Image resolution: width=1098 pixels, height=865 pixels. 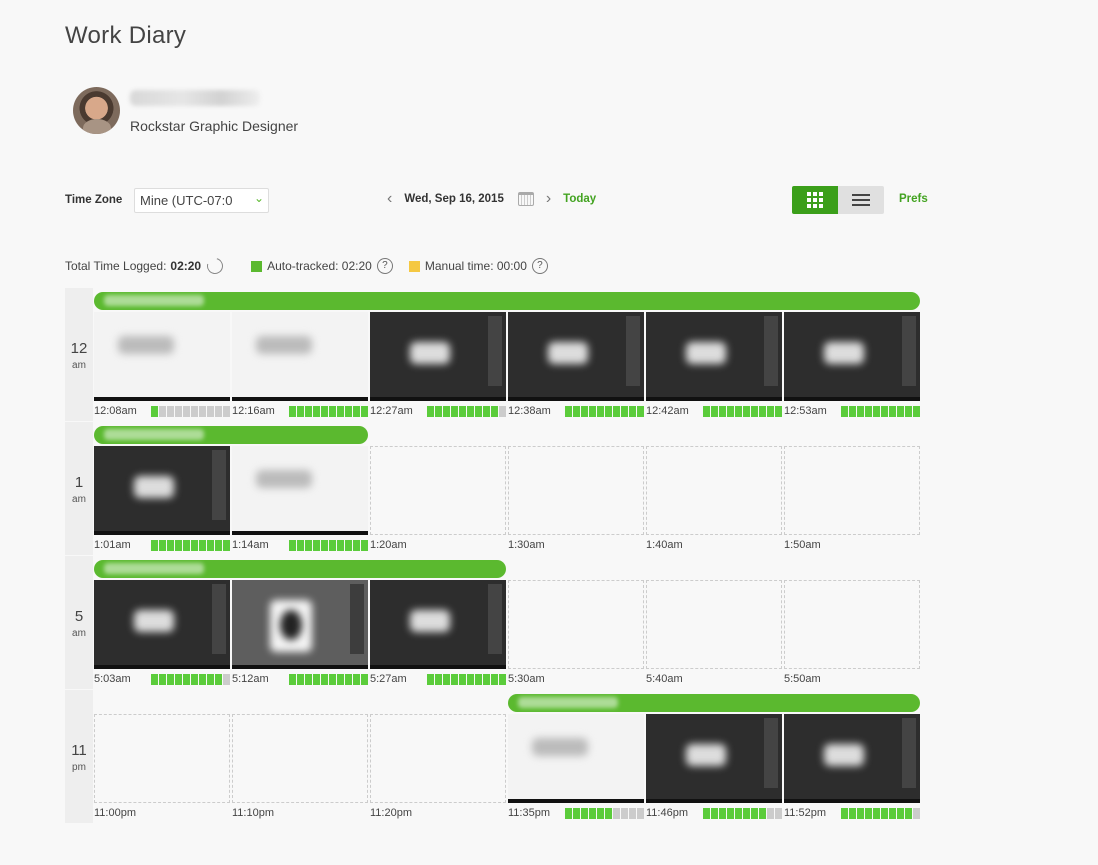 I want to click on hour-number: 5, so click(x=79, y=616).